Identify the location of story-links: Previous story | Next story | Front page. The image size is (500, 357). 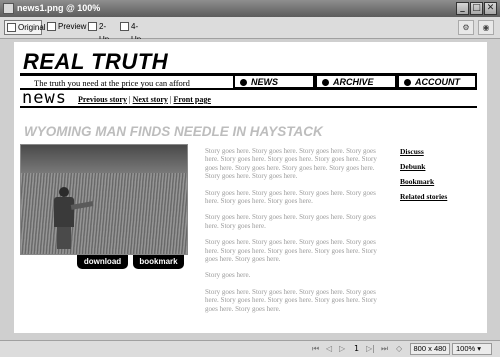
(144, 99).